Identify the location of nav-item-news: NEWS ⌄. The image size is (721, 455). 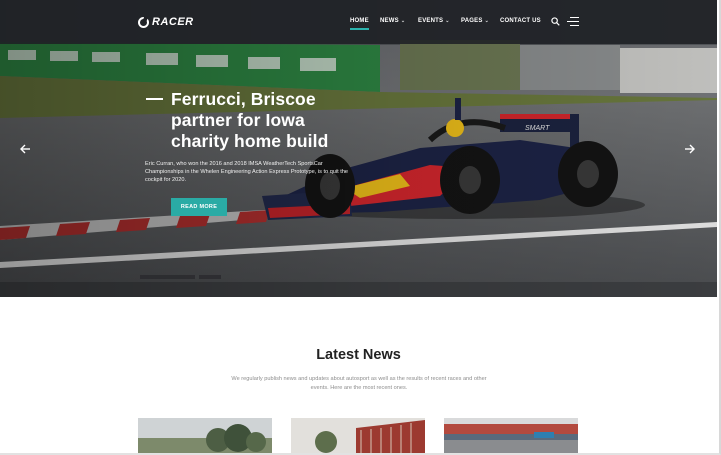
(392, 21).